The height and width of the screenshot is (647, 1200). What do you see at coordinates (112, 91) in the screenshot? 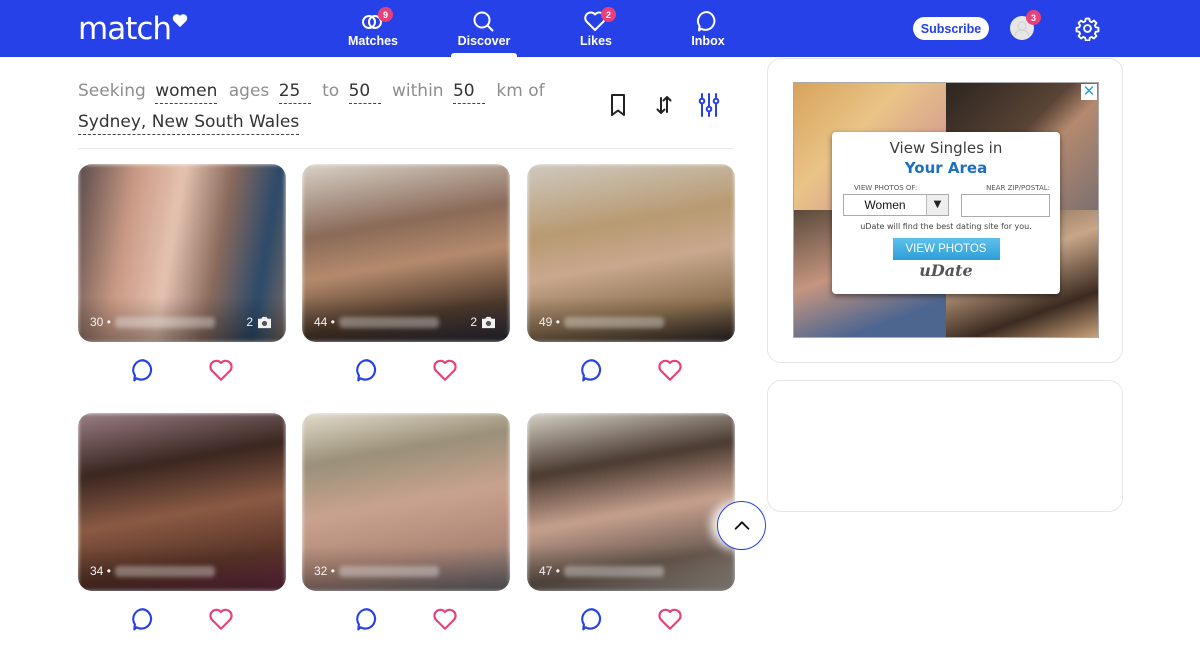
I see `seeking-label: Seeking` at bounding box center [112, 91].